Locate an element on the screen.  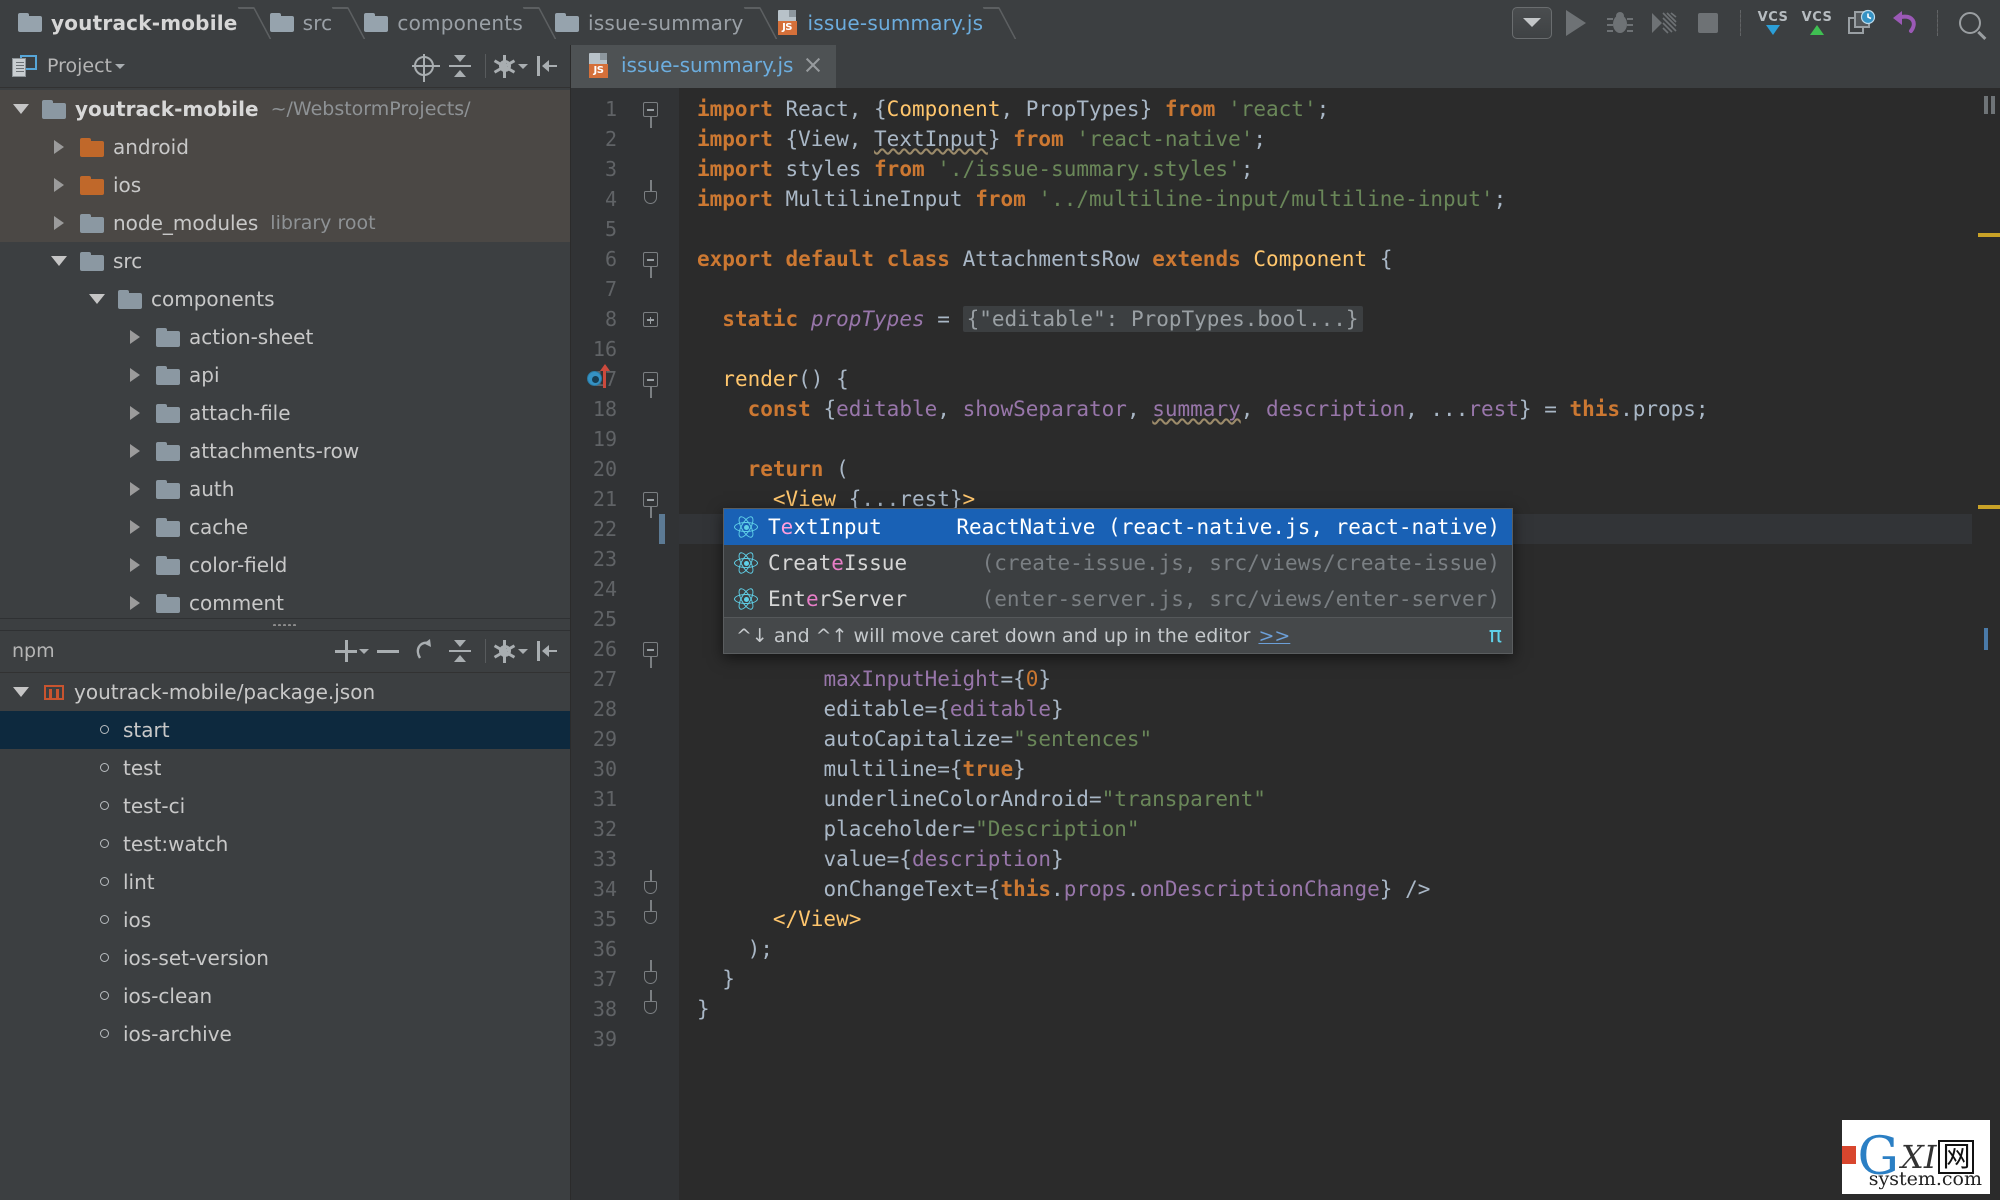
tree-item-attachments-row: attachments-row is located at coordinates (285, 451).